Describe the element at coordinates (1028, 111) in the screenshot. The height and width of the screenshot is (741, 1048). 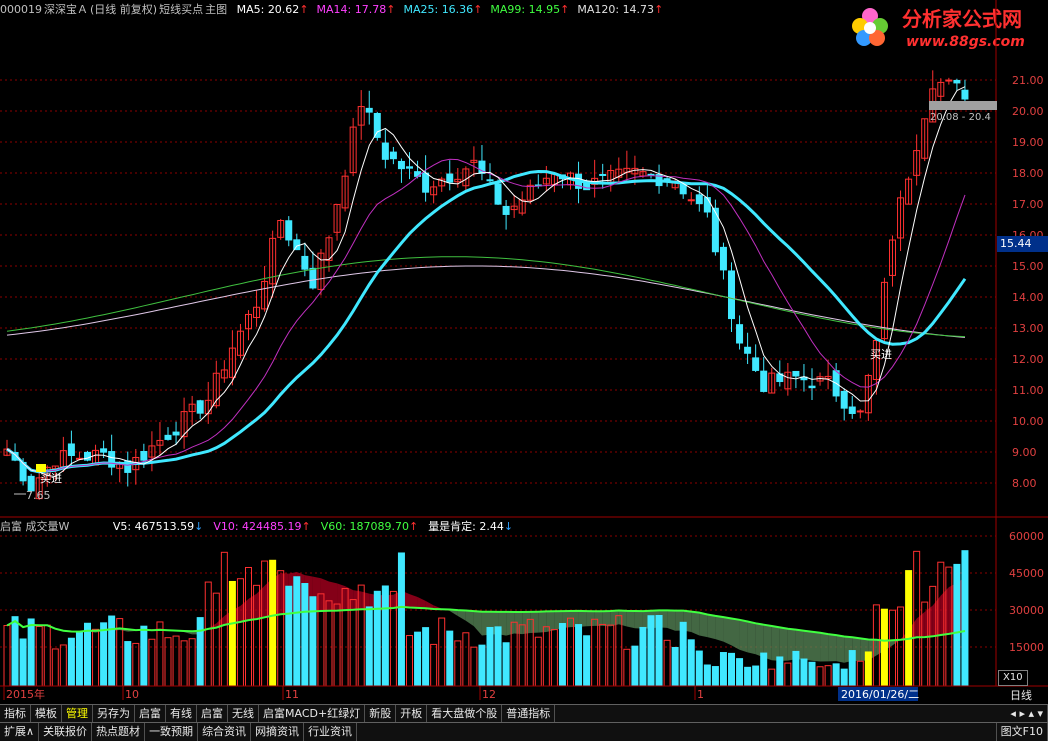
I see `price-tick-label: 20.00` at that location.